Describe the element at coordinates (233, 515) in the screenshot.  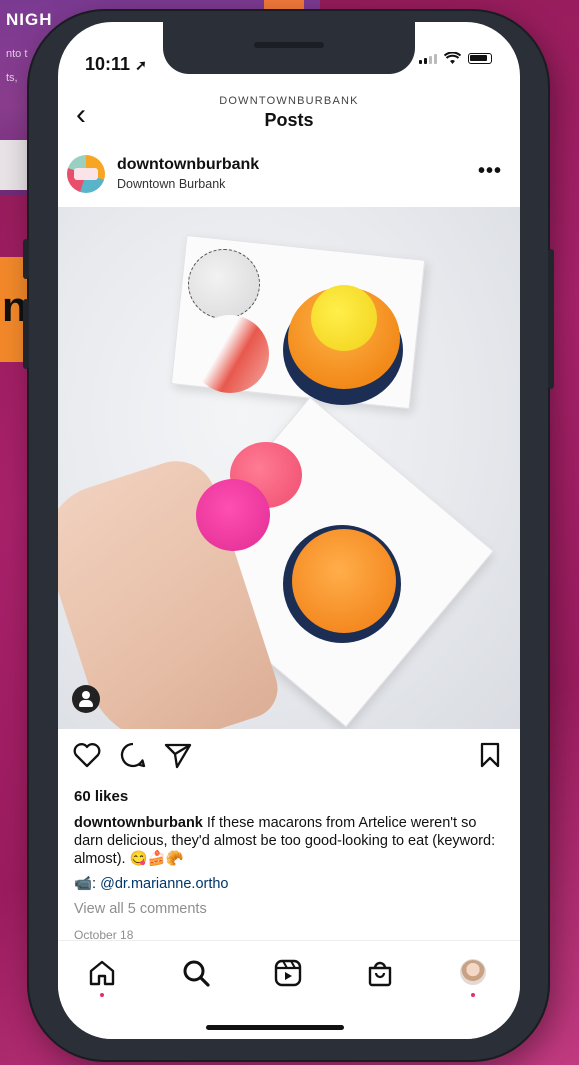
I see `magenta-macaron` at that location.